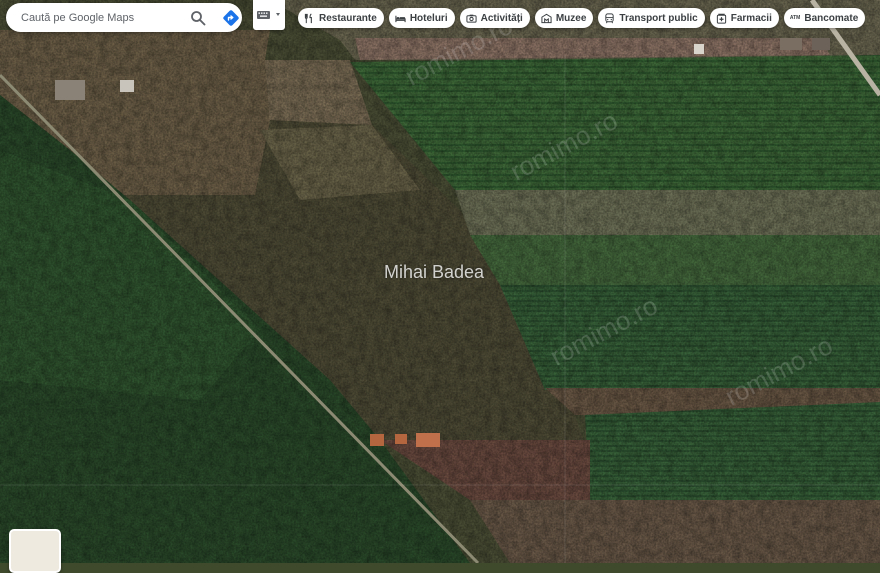  I want to click on cutlery-icon, so click(308, 17).